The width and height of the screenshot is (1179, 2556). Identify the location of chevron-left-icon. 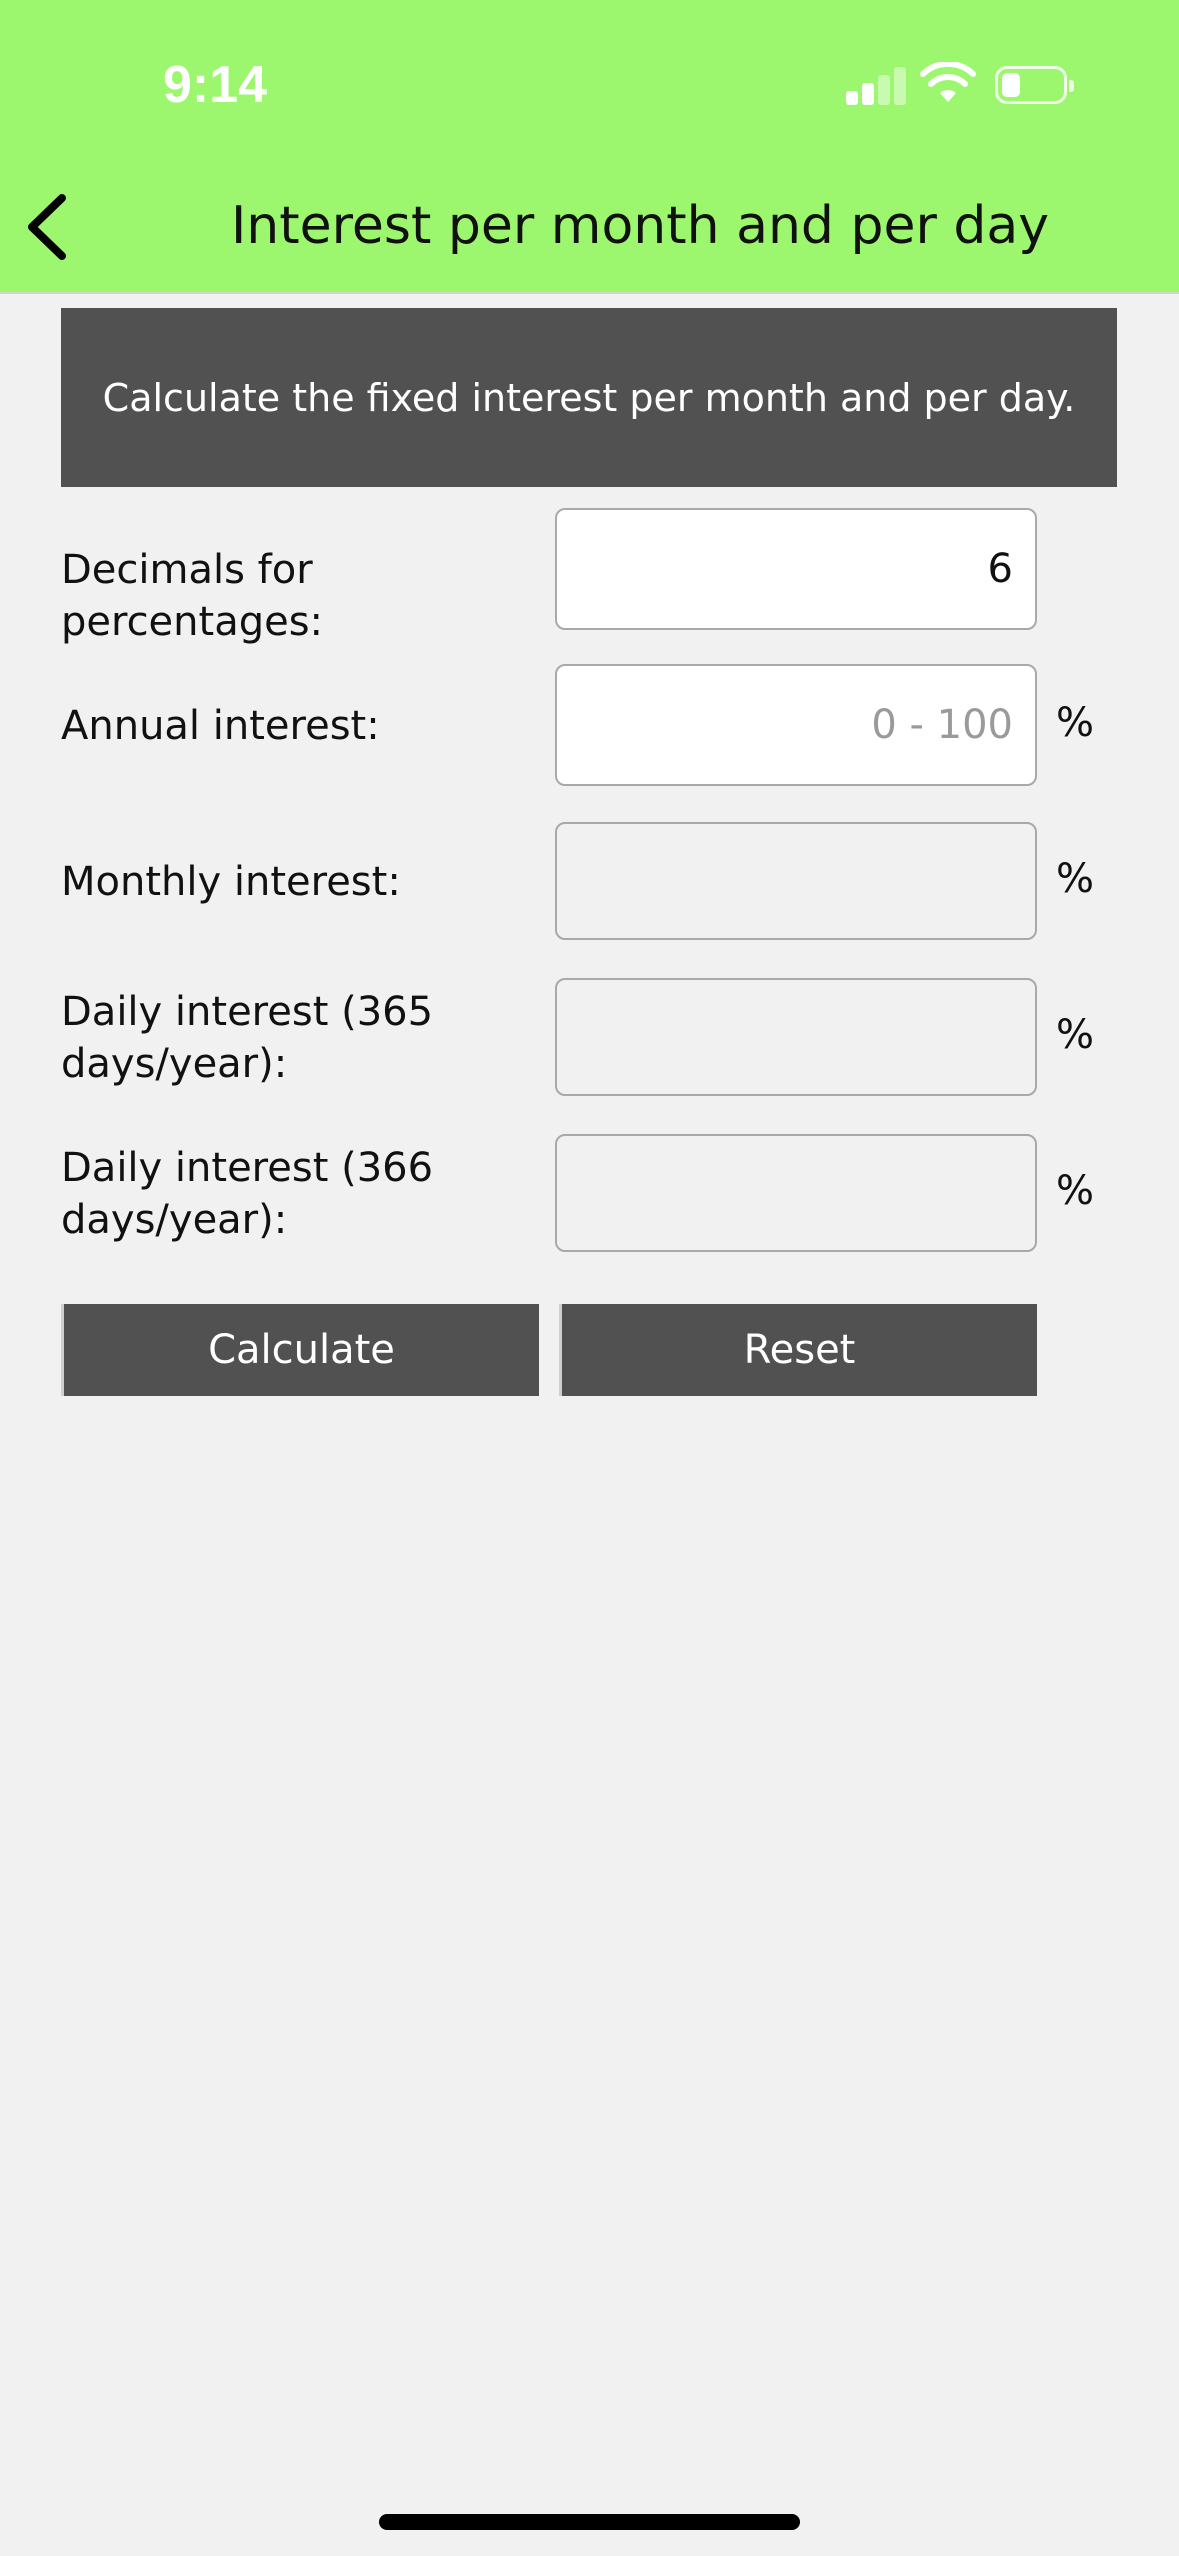
(47, 227).